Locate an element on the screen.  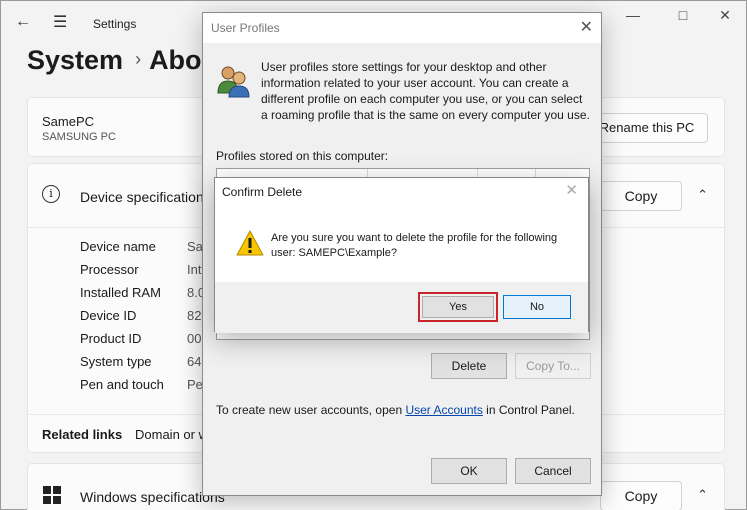
breadcrumb-parent: System is located at coordinates (75, 60).